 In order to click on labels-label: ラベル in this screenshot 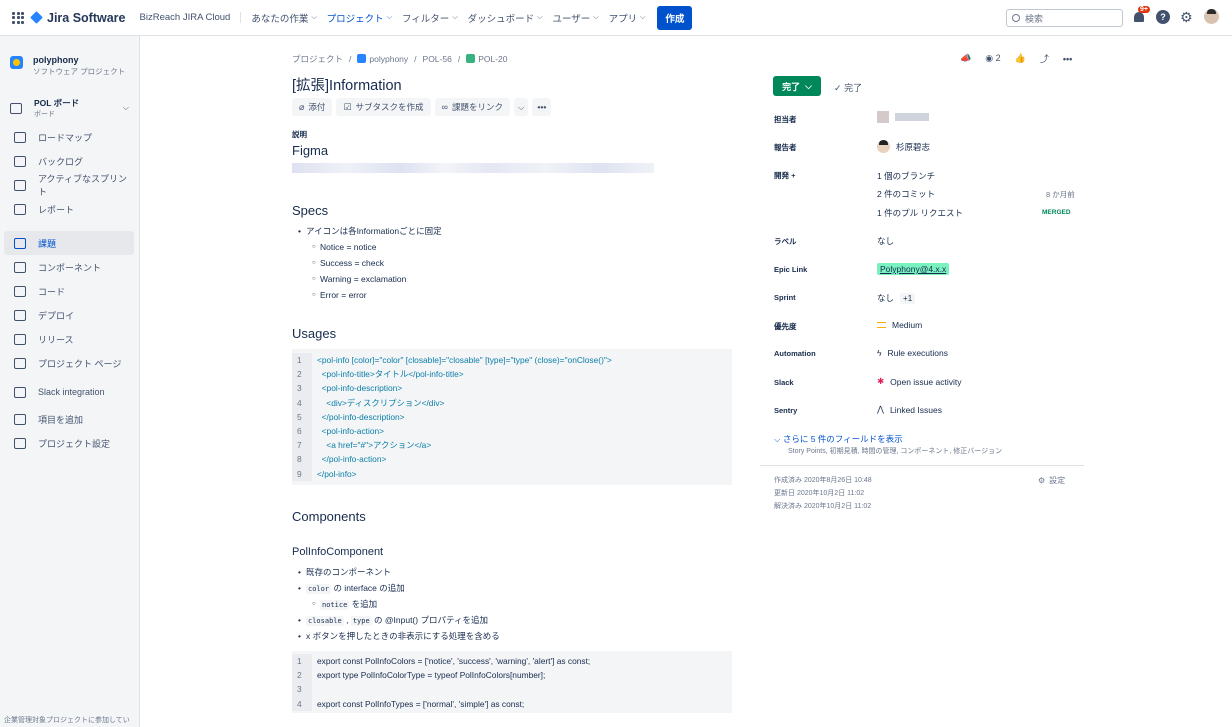, I will do `click(785, 241)`.